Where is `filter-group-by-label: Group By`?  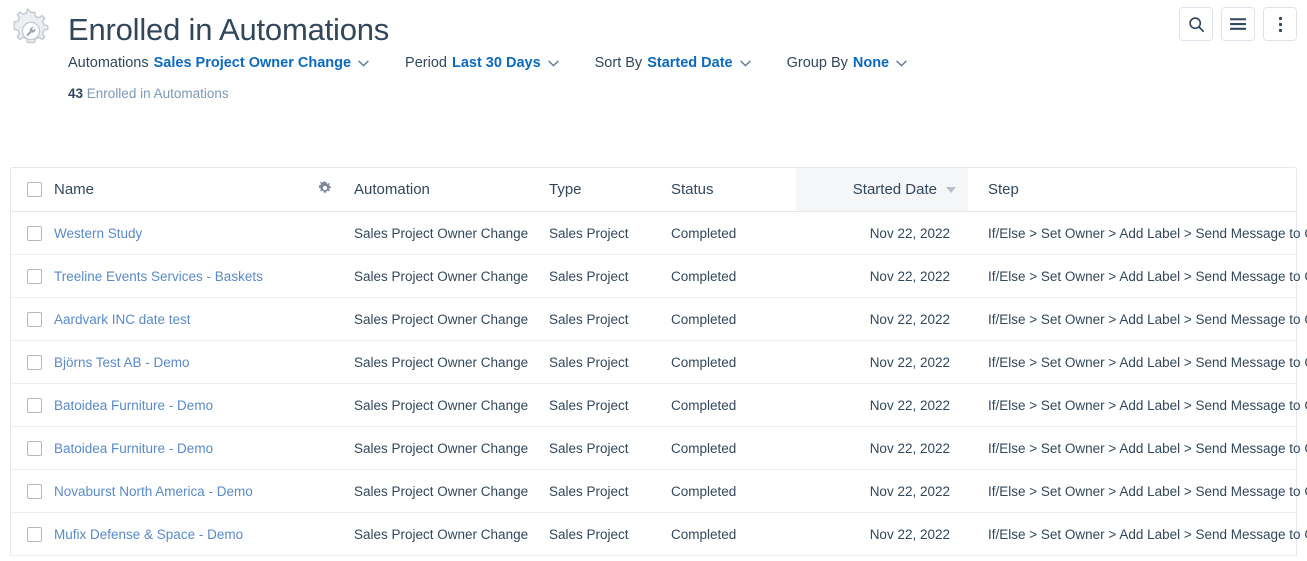
filter-group-by-label: Group By is located at coordinates (817, 63).